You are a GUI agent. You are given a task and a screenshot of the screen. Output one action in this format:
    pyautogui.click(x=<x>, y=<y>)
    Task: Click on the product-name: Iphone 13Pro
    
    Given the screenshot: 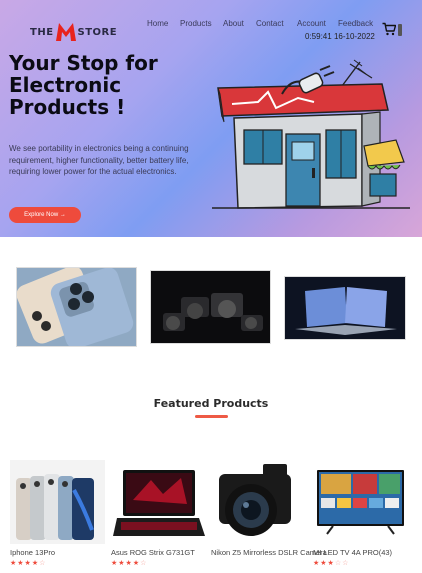 What is the action you would take?
    pyautogui.click(x=33, y=552)
    